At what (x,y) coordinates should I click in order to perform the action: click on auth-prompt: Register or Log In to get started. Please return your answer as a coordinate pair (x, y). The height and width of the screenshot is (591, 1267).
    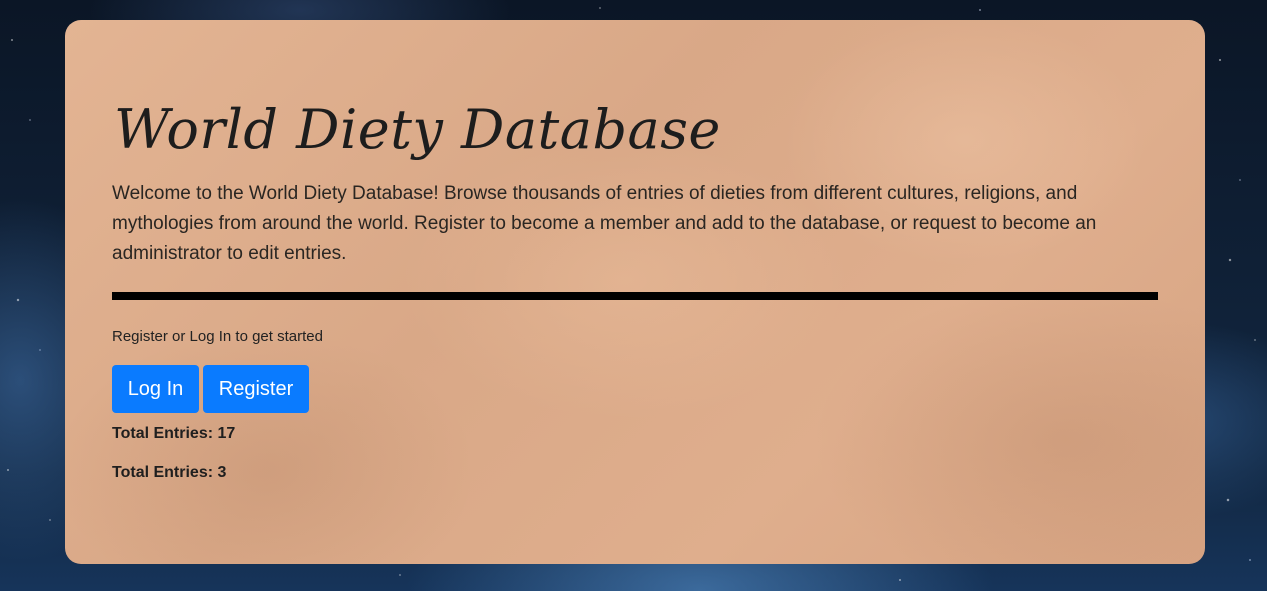
    Looking at the image, I should click on (217, 336).